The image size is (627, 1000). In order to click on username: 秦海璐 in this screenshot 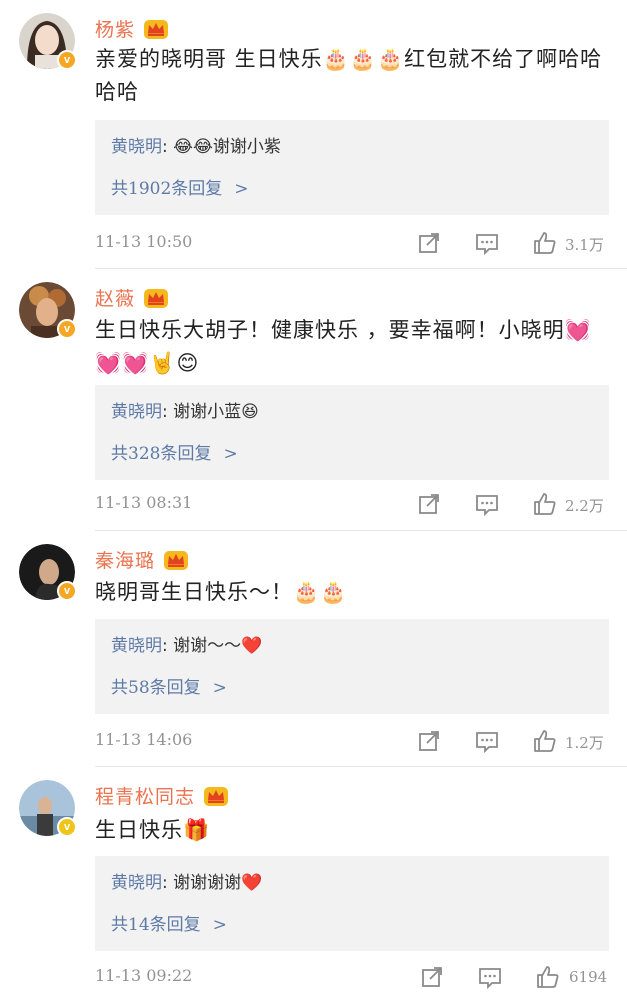, I will do `click(142, 559)`.